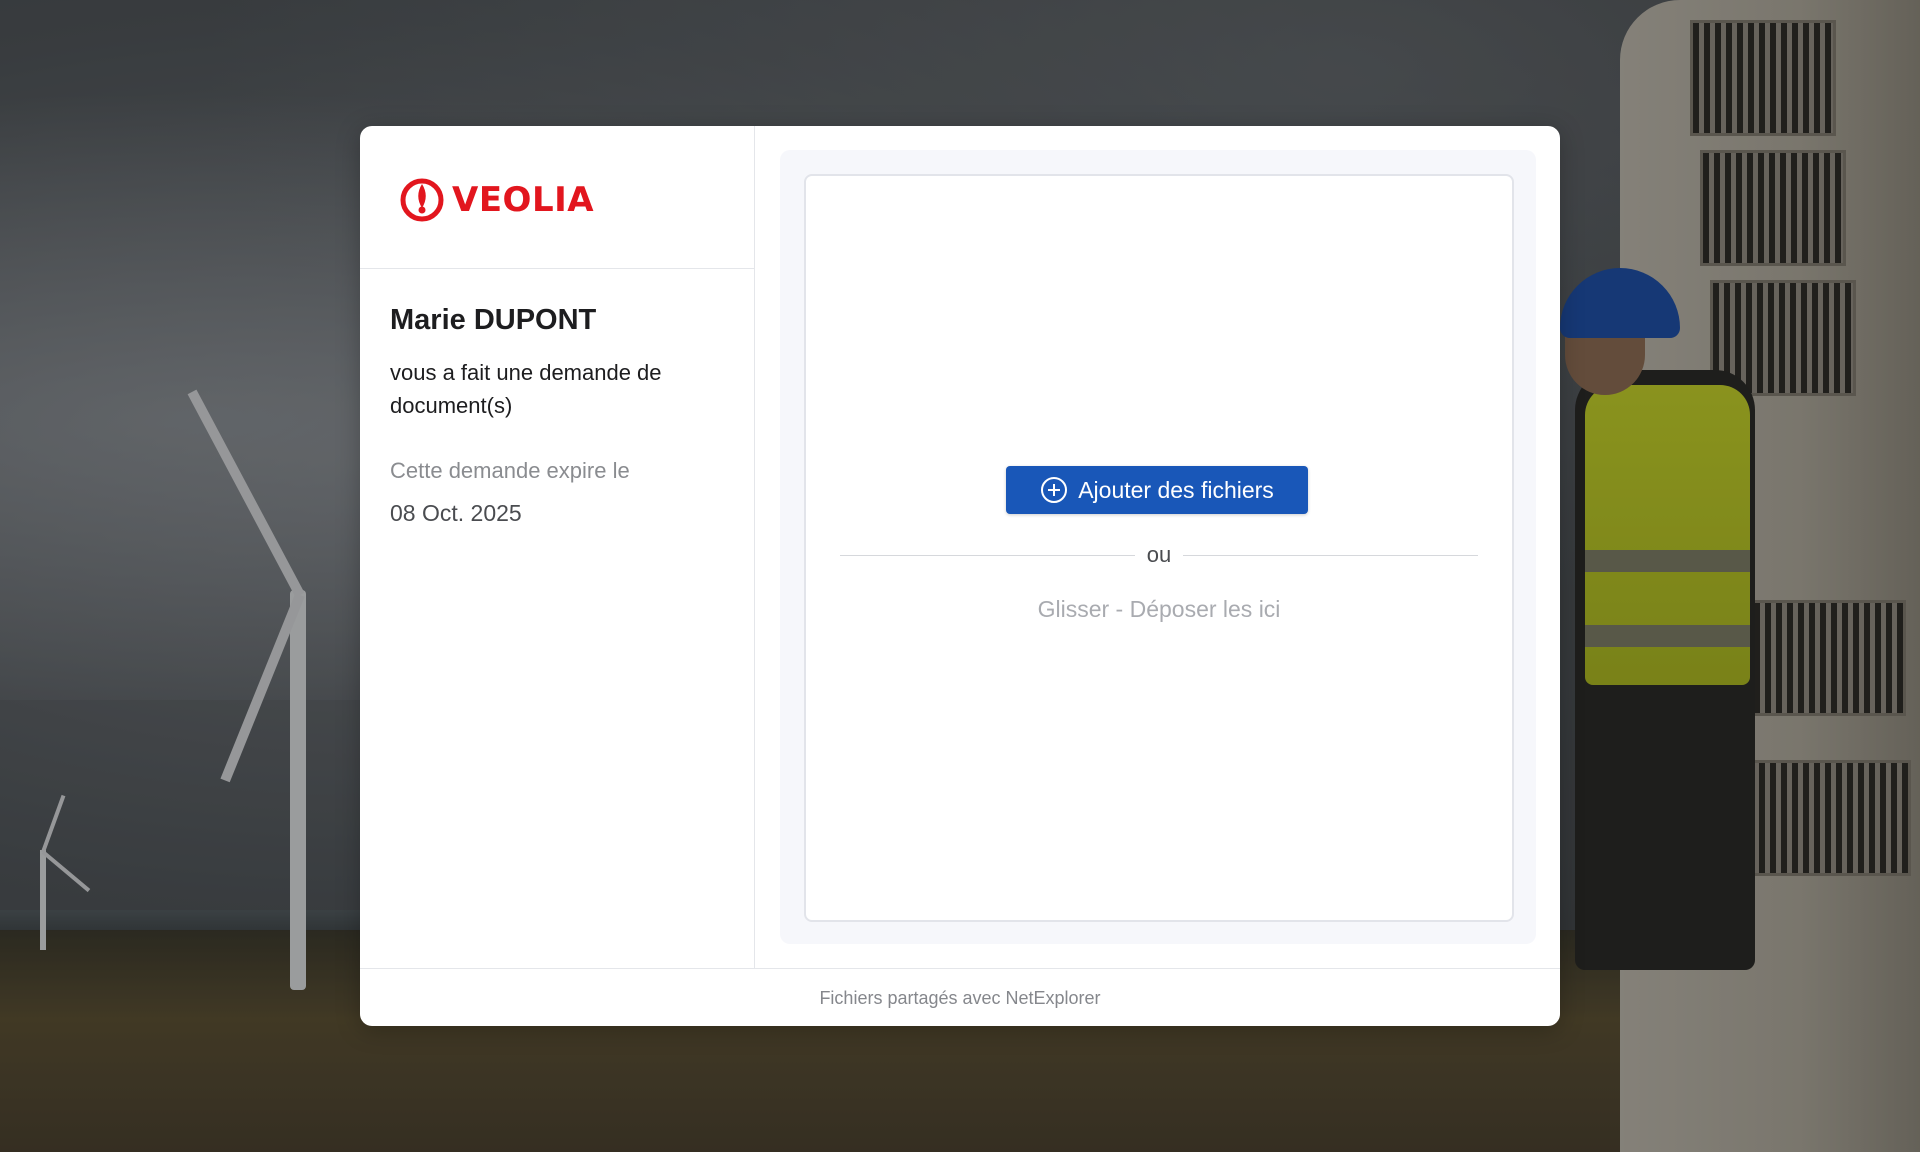  Describe the element at coordinates (523, 200) in the screenshot. I see `brand-name: VEOLIA` at that location.